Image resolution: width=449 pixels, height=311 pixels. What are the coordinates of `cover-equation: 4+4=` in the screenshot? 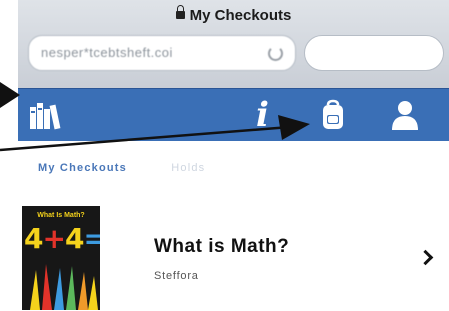 It's located at (62, 238).